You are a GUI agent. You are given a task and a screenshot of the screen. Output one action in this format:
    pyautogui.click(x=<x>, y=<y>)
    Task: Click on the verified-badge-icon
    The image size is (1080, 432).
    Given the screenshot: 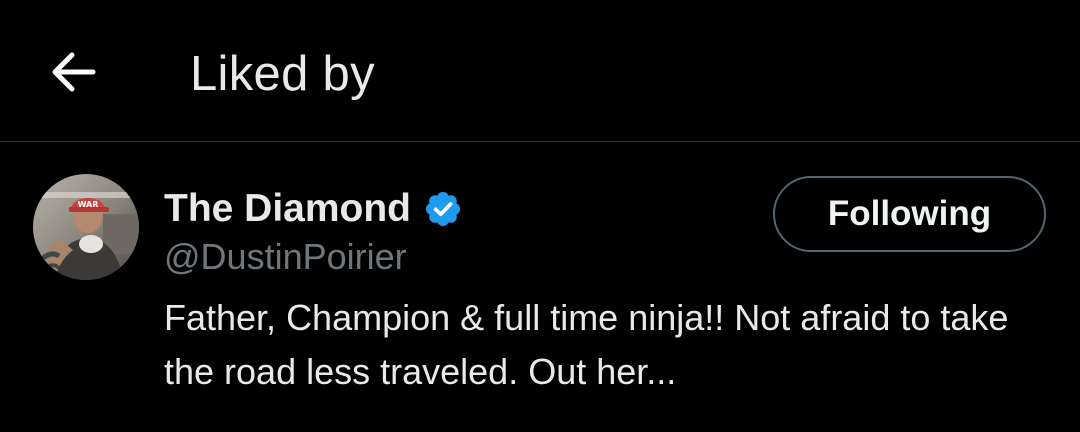 What is the action you would take?
    pyautogui.click(x=443, y=209)
    